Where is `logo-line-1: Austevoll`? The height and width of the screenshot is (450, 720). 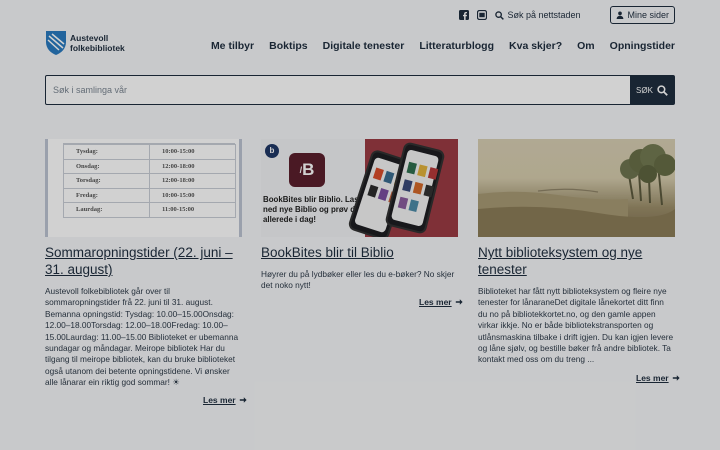 logo-line-1: Austevoll is located at coordinates (89, 38).